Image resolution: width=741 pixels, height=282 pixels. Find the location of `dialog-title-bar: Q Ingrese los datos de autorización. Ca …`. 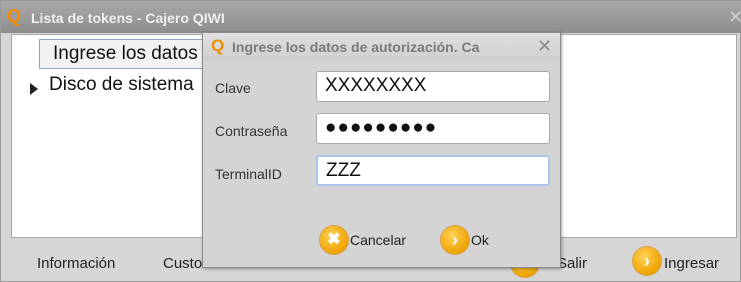

dialog-title-bar: Q Ingrese los datos de autorización. Ca … is located at coordinates (381, 47).